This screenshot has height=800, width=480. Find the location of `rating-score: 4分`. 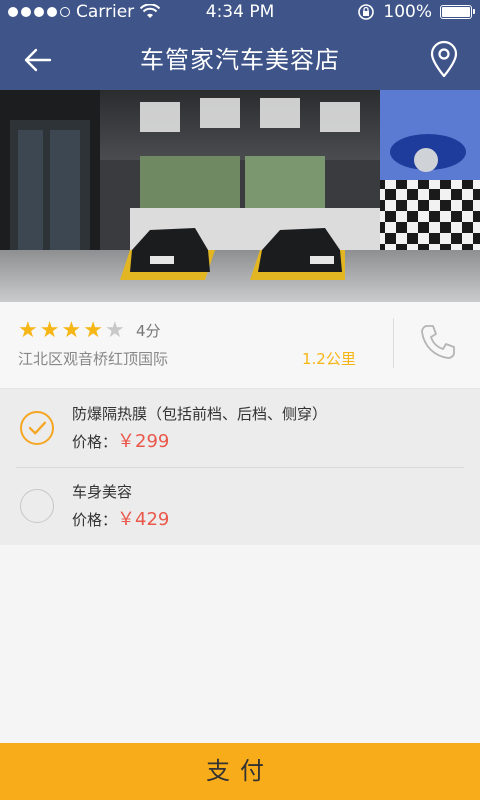

rating-score: 4分 is located at coordinates (148, 331).